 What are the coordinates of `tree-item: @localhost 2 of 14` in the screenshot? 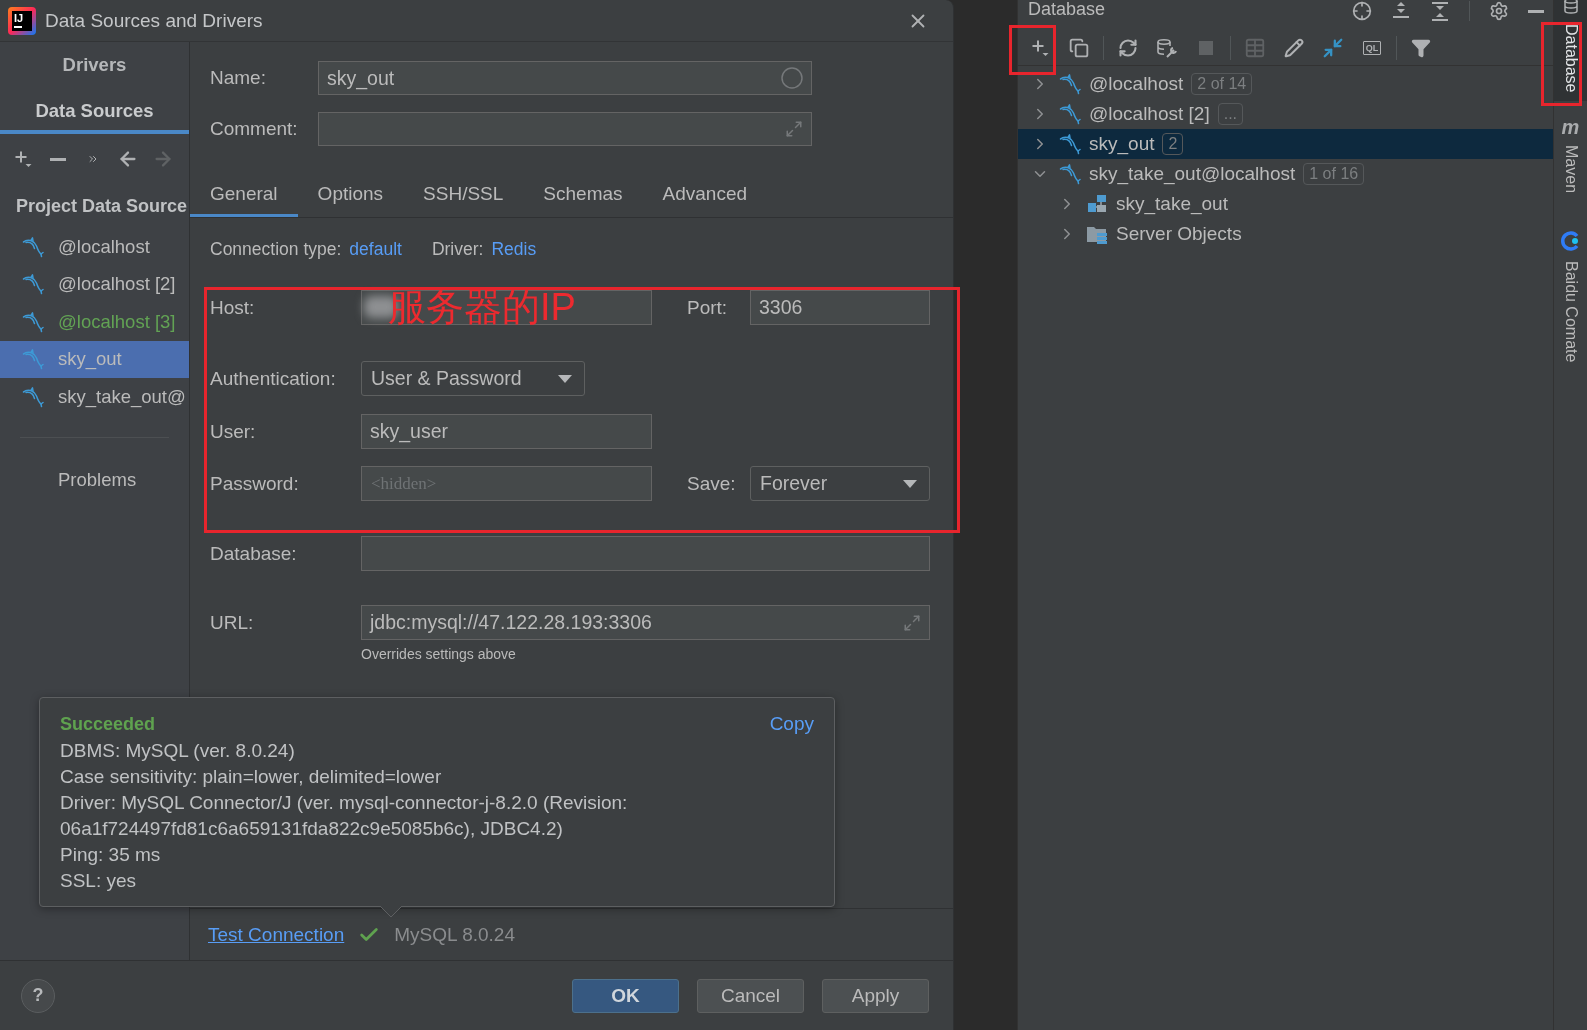 It's located at (1285, 84).